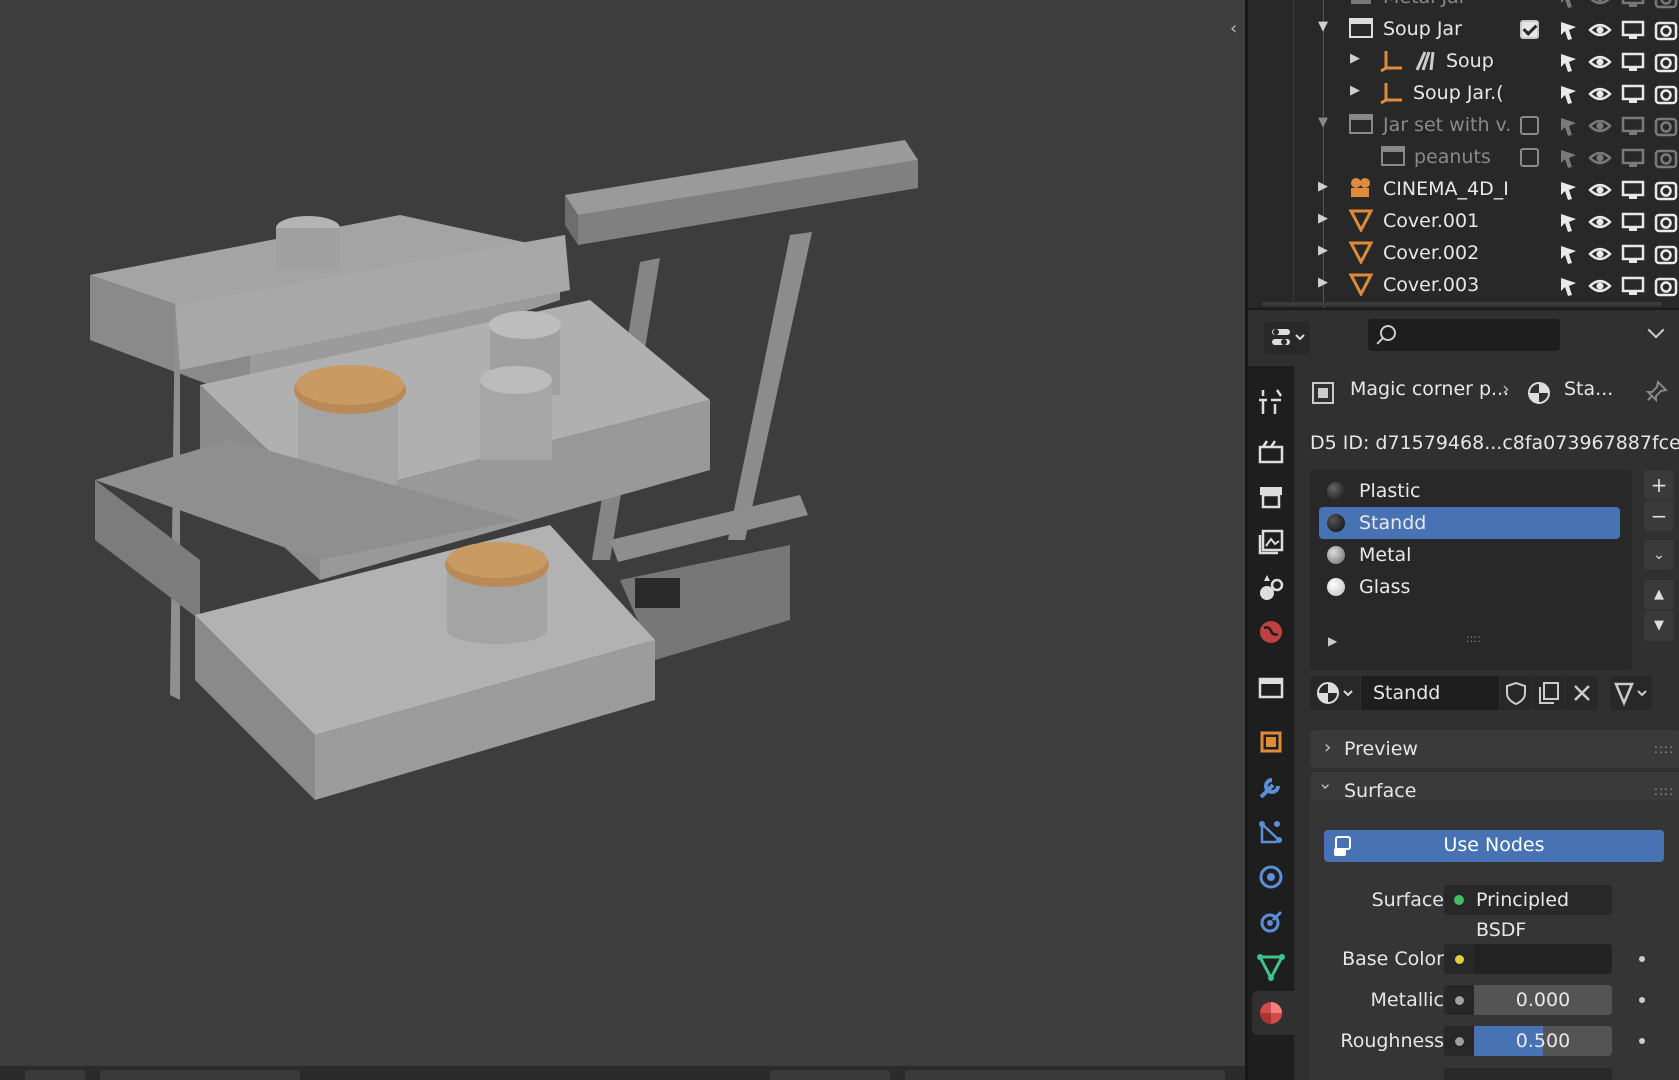 The height and width of the screenshot is (1080, 1679). What do you see at coordinates (1543, 1041) in the screenshot?
I see `roughness-slider: 0.500` at bounding box center [1543, 1041].